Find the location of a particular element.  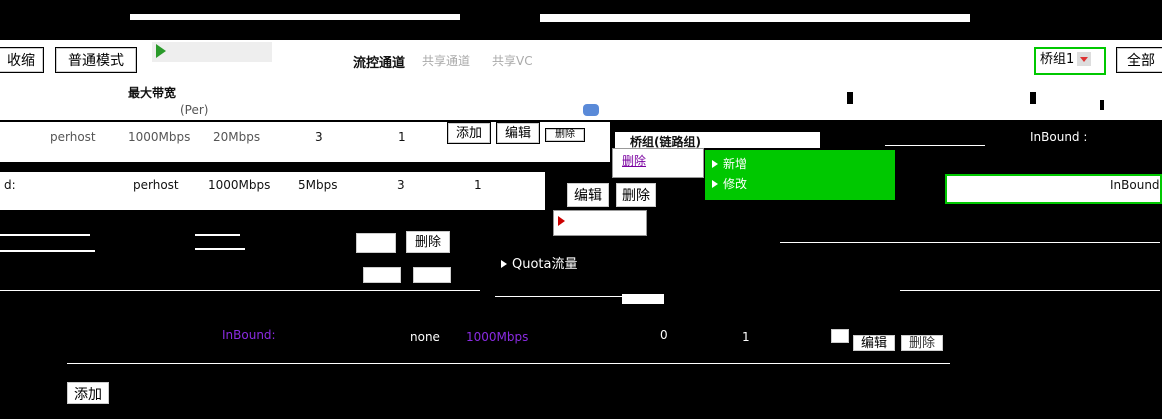

row1-min-bw: 20Mbps is located at coordinates (237, 137).